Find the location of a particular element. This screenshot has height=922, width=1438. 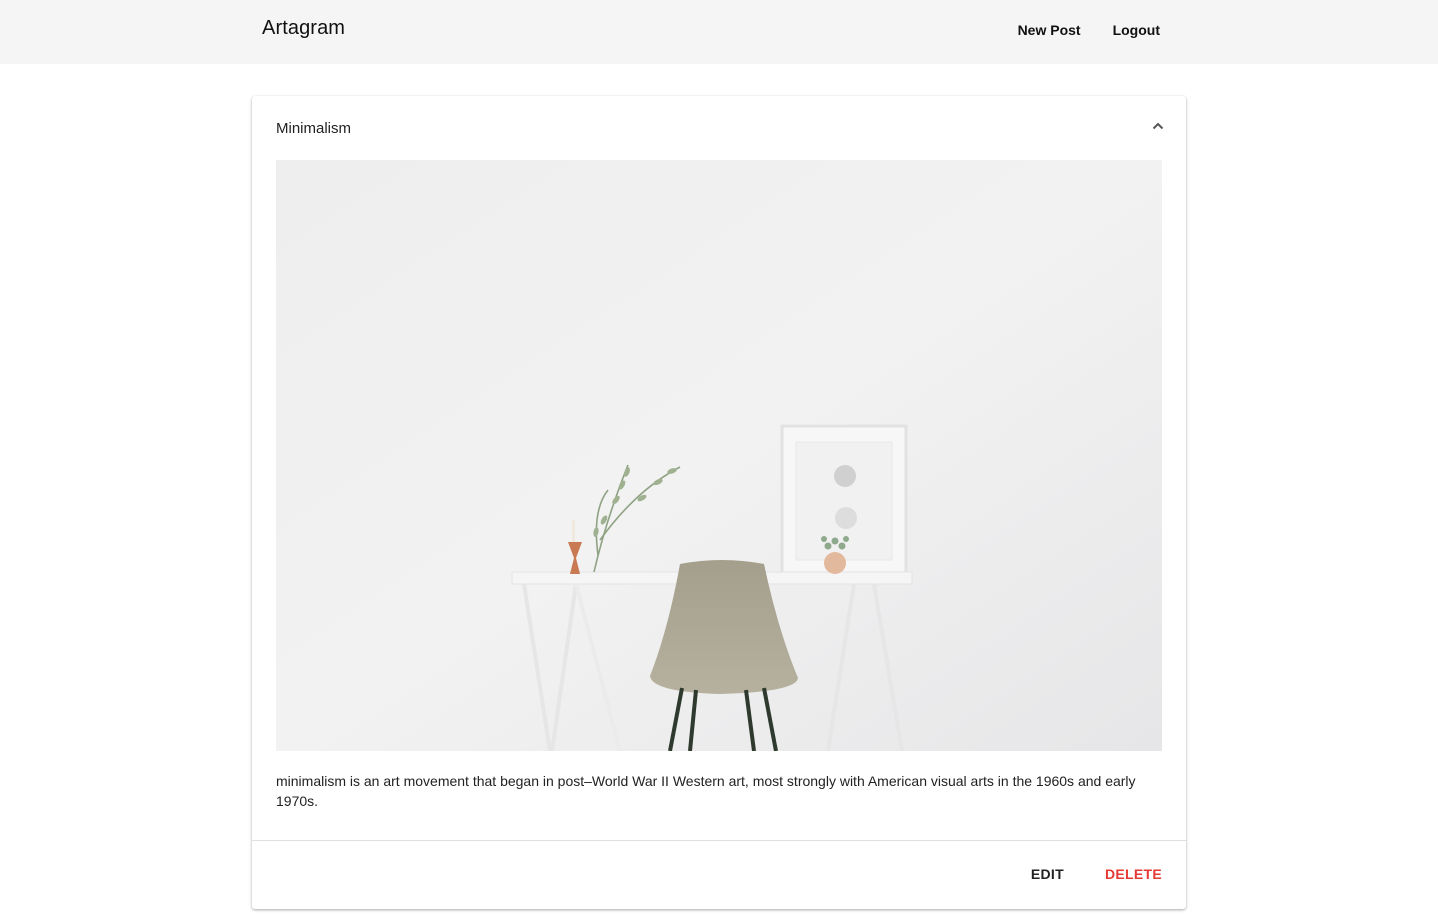

delete-button: DELETE is located at coordinates (1133, 874).